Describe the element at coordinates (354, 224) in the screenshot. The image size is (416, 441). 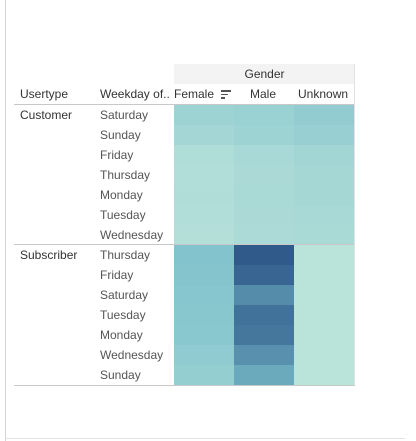
I see `table-right-border` at that location.